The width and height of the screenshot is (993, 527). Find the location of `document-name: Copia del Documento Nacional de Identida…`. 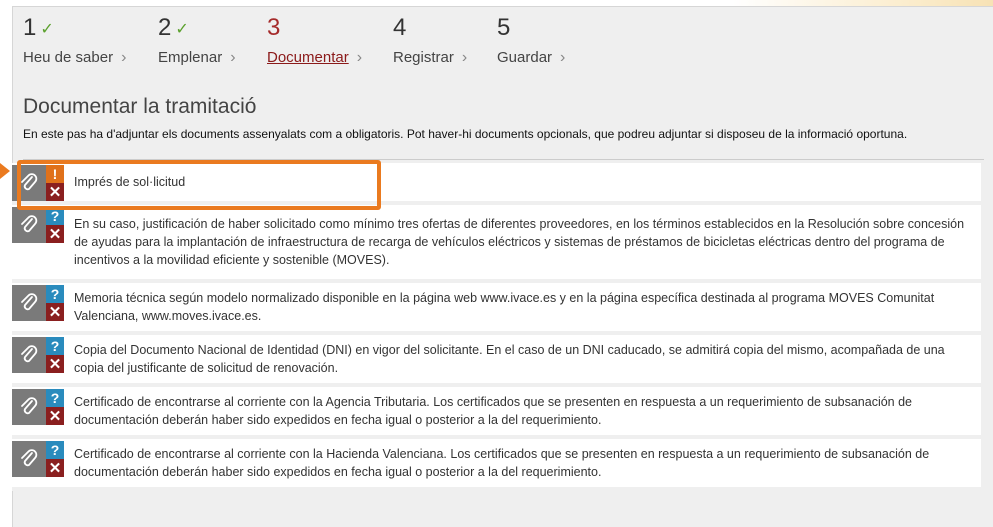

document-name: Copia del Documento Nacional de Identida… is located at coordinates (509, 359).